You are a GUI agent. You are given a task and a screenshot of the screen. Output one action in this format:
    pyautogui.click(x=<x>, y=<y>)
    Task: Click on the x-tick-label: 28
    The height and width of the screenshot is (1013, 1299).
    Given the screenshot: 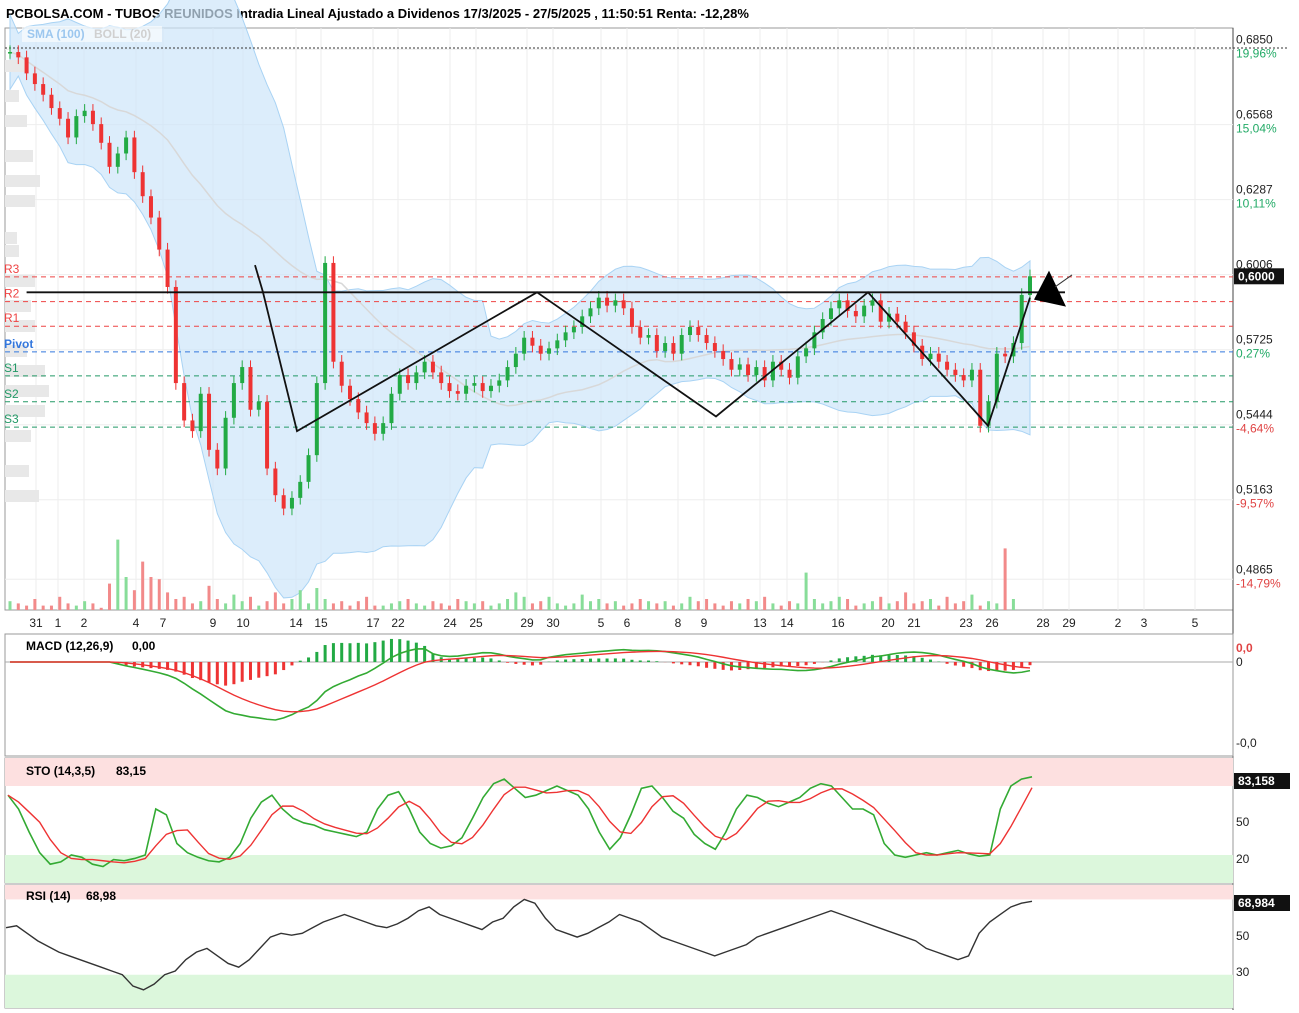 What is the action you would take?
    pyautogui.click(x=1043, y=623)
    